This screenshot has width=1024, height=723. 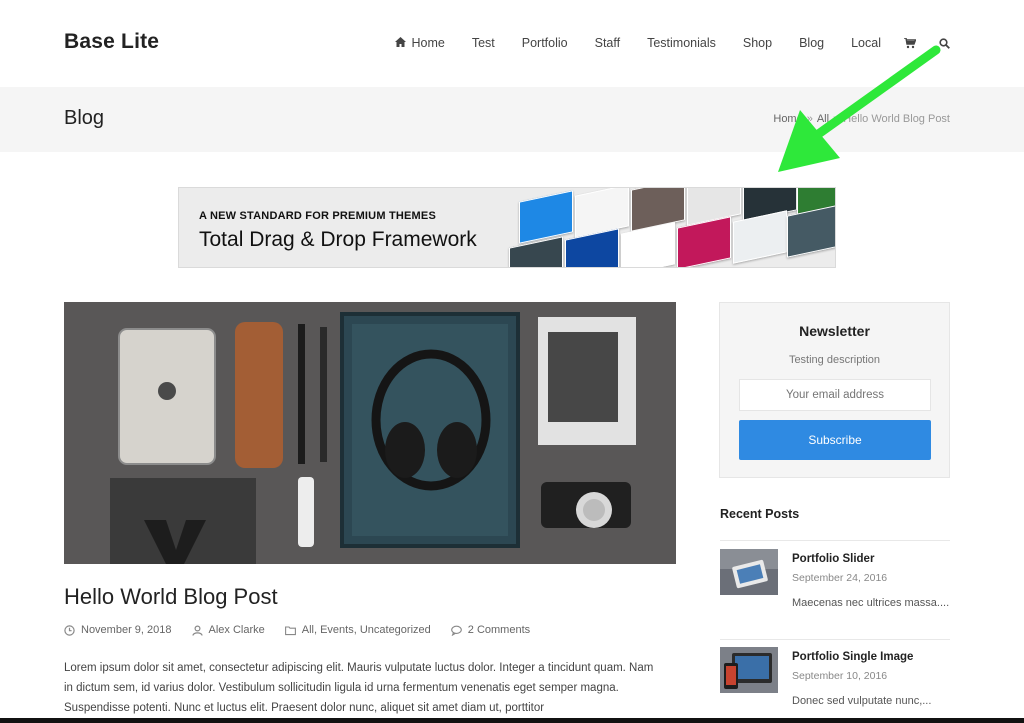 I want to click on annotation-arrow, so click(x=859, y=108).